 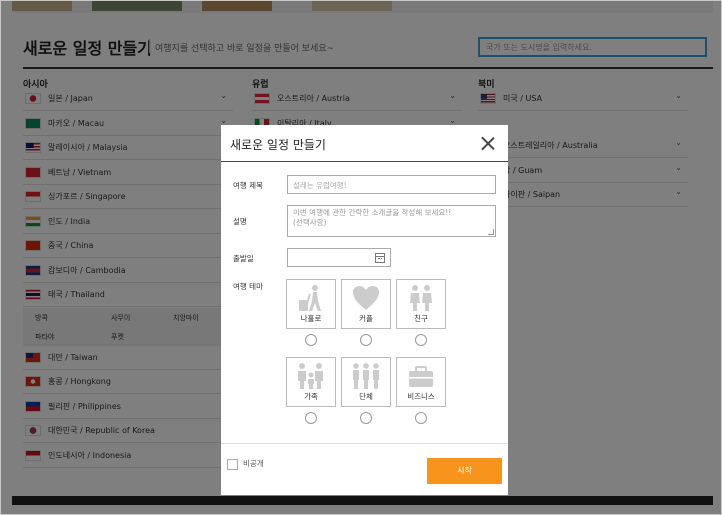 I want to click on dialog-title: 새로운 일정 만들기, so click(x=278, y=145).